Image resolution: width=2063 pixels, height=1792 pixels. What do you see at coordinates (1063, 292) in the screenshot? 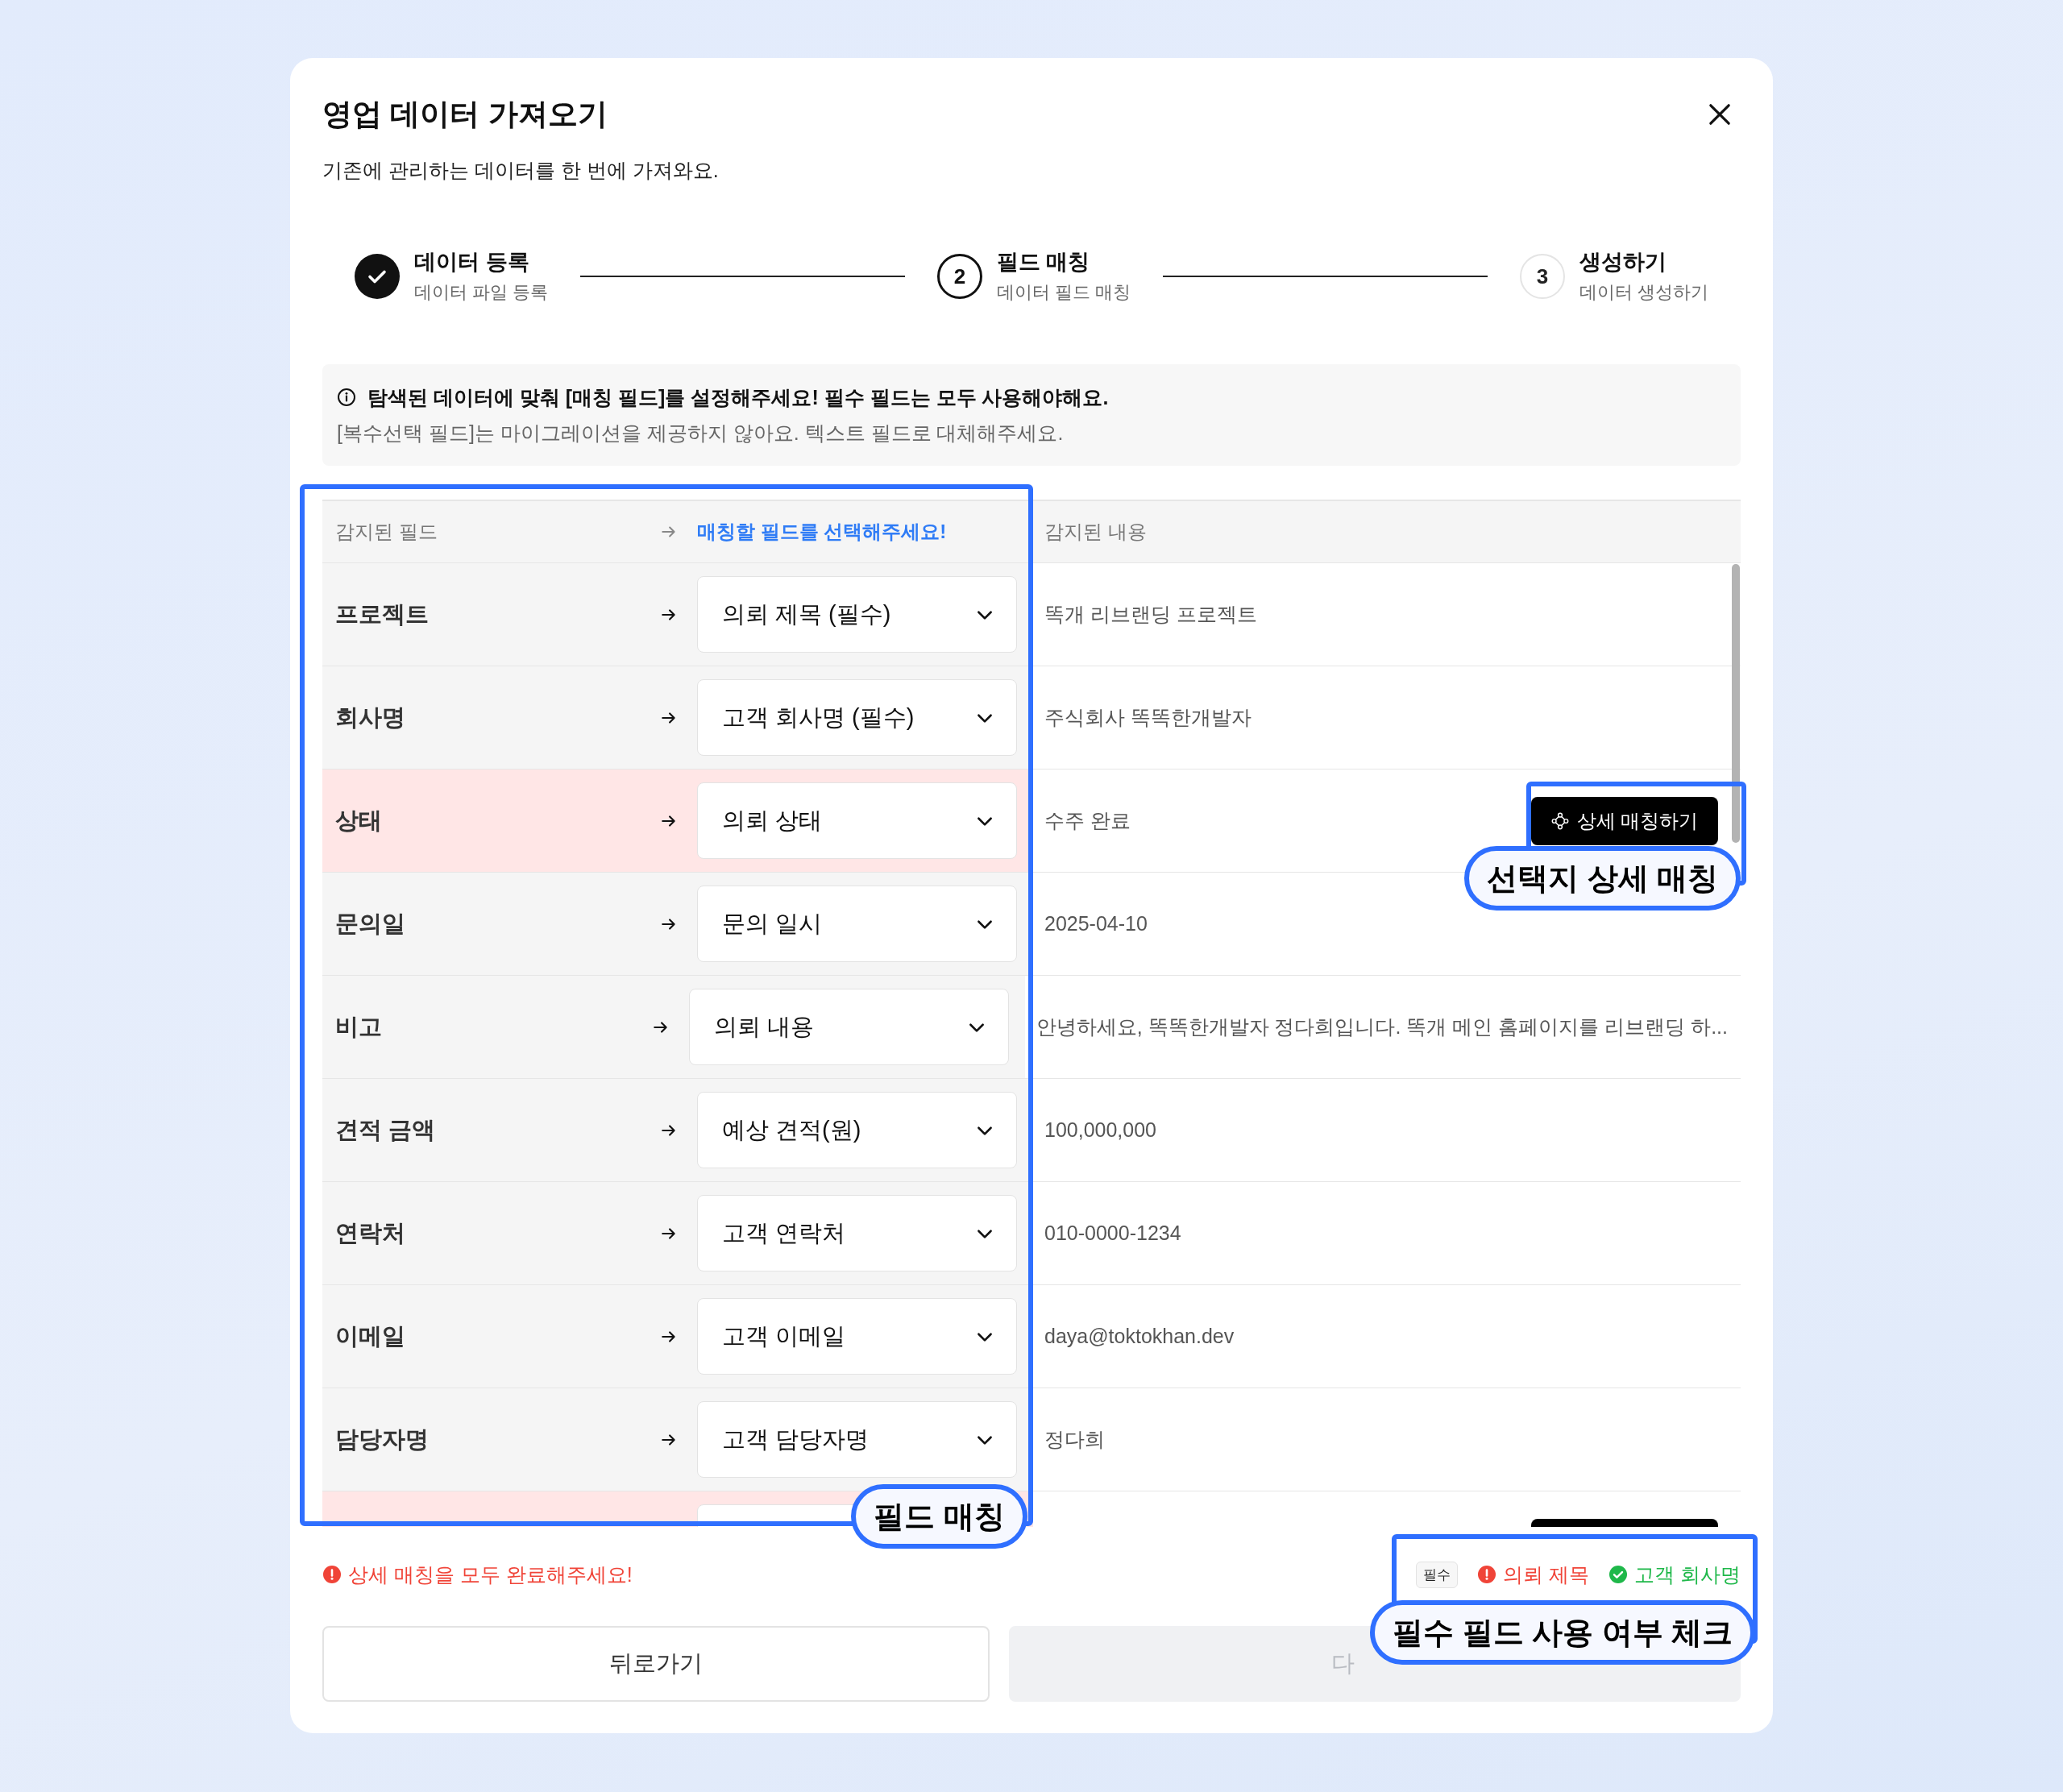
I see `step-subtitle: 데이터 필드 매칭` at bounding box center [1063, 292].